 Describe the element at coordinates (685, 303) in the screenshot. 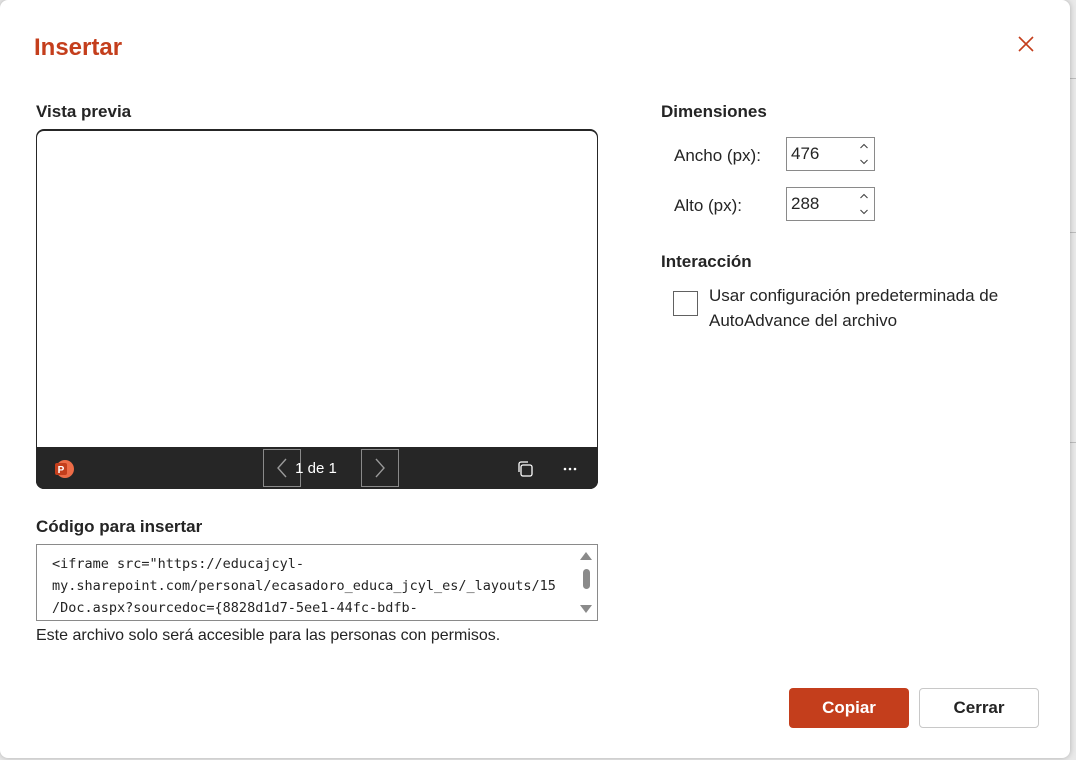

I see `autoadvance-checkbox` at that location.